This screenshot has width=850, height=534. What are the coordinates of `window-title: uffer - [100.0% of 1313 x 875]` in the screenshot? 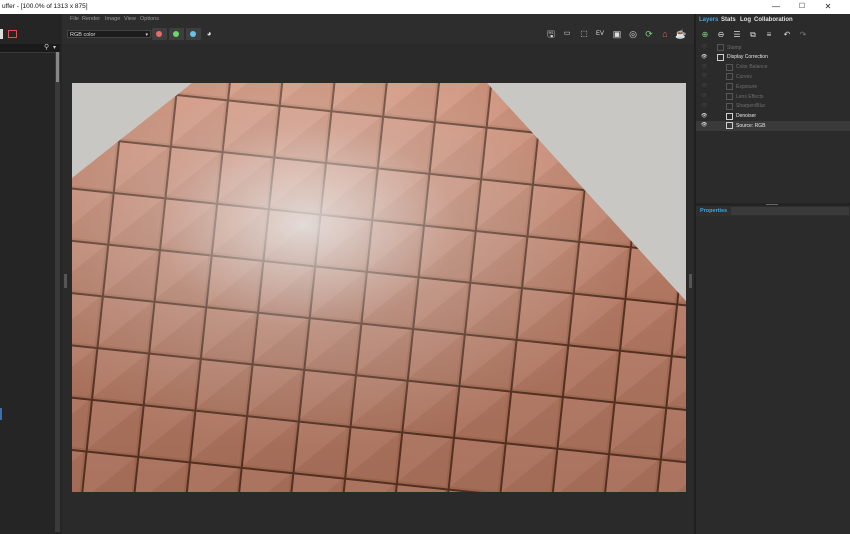 It's located at (45, 6).